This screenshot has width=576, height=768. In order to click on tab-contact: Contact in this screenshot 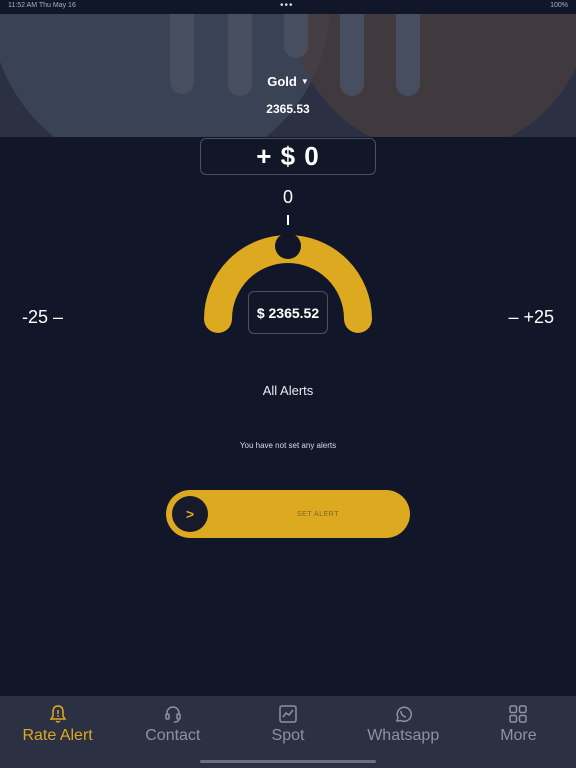, I will do `click(172, 732)`.